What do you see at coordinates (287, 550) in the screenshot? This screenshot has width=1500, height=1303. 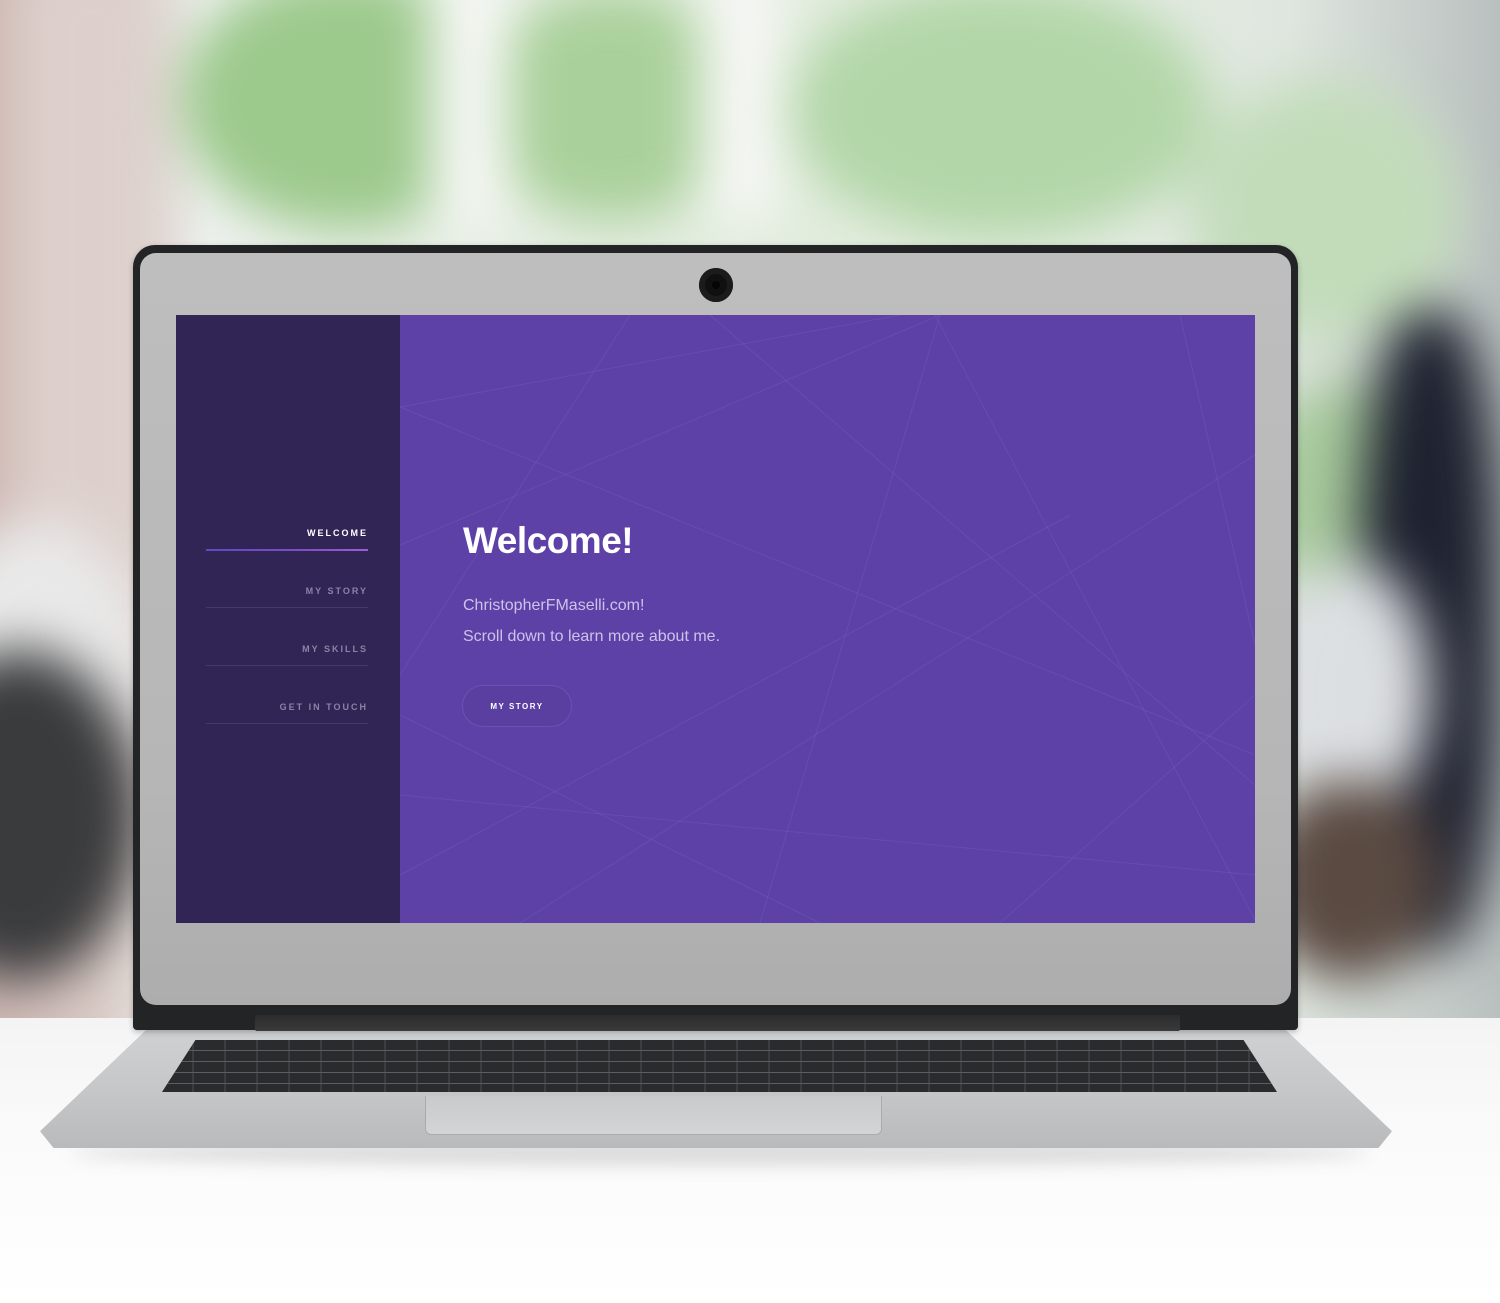 I see `active-underline` at bounding box center [287, 550].